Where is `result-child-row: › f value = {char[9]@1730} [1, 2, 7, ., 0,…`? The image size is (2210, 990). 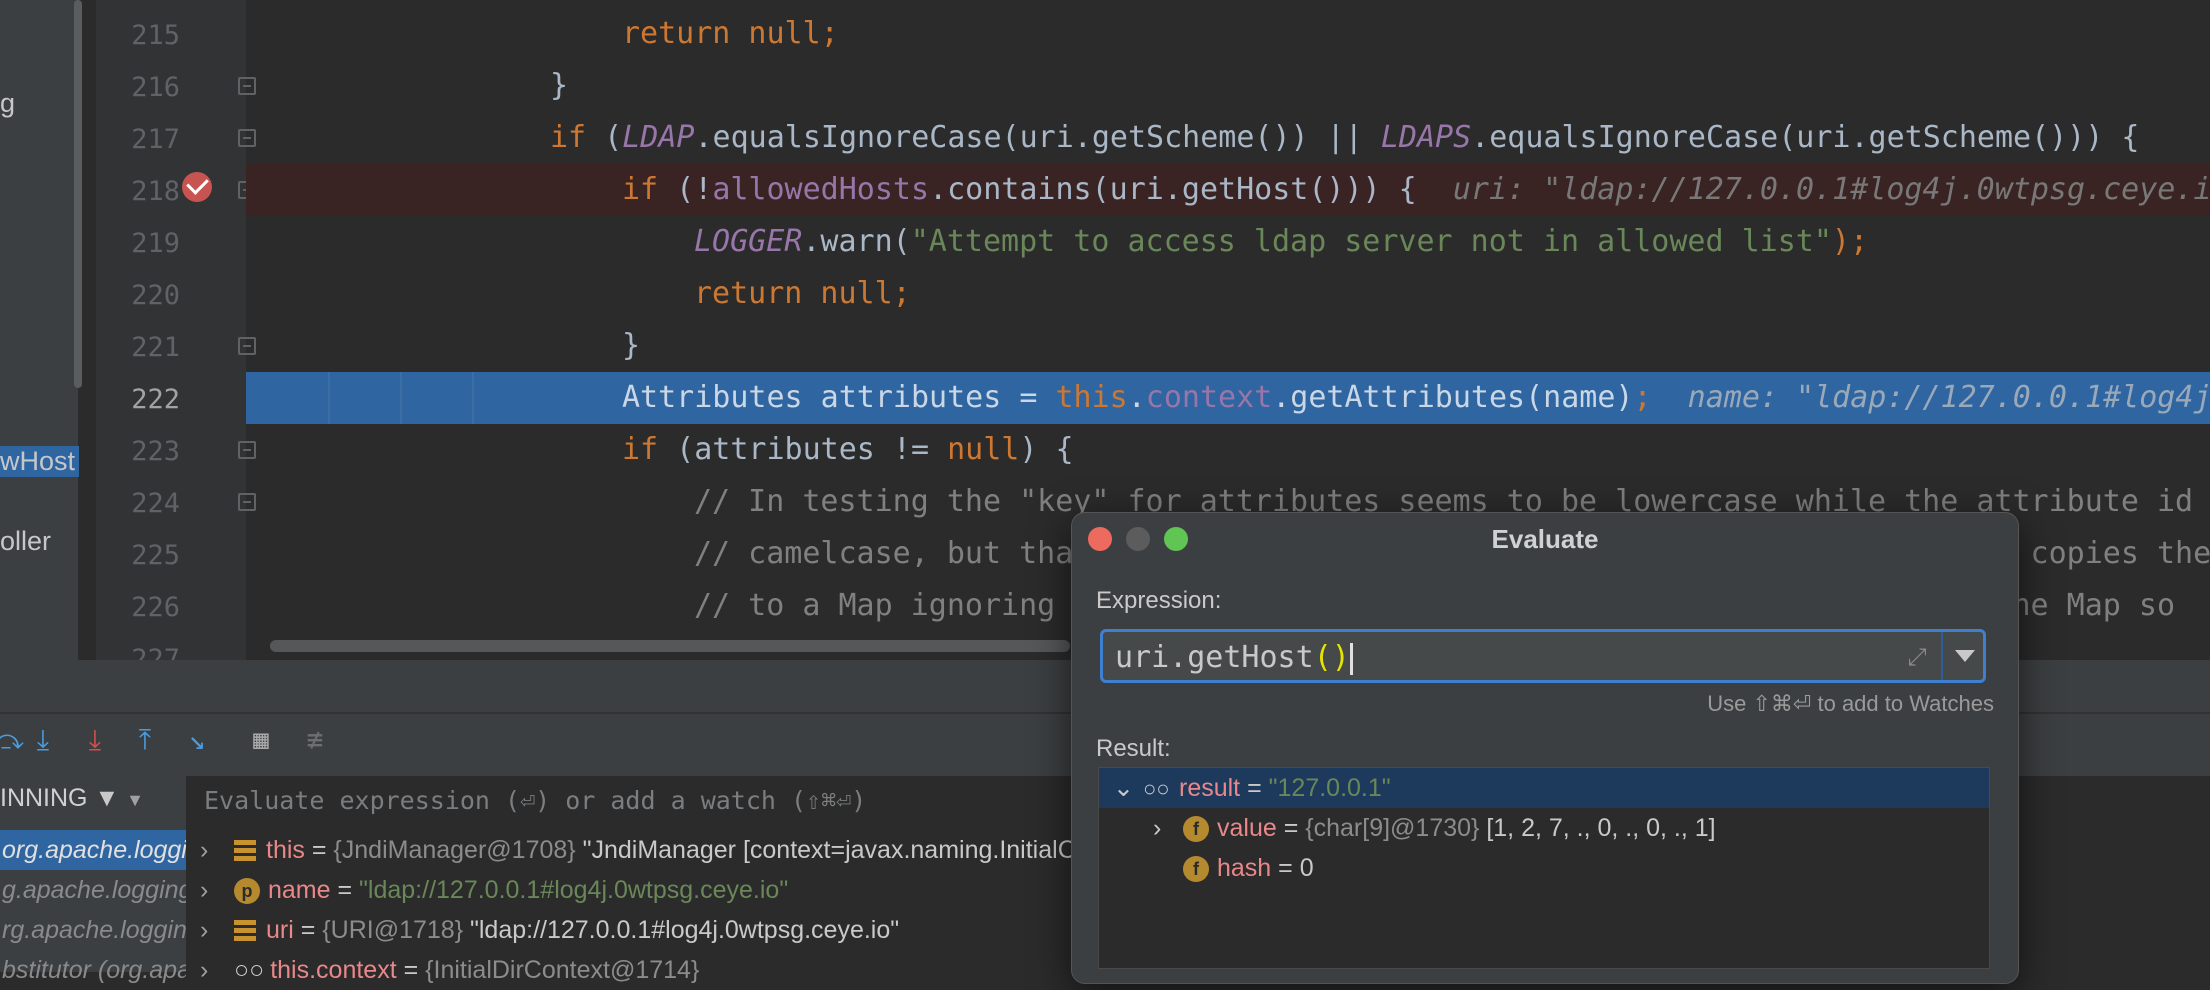
result-child-row: › f value = {char[9]@1730} [1, 2, 7, ., 0,… is located at coordinates (1544, 828).